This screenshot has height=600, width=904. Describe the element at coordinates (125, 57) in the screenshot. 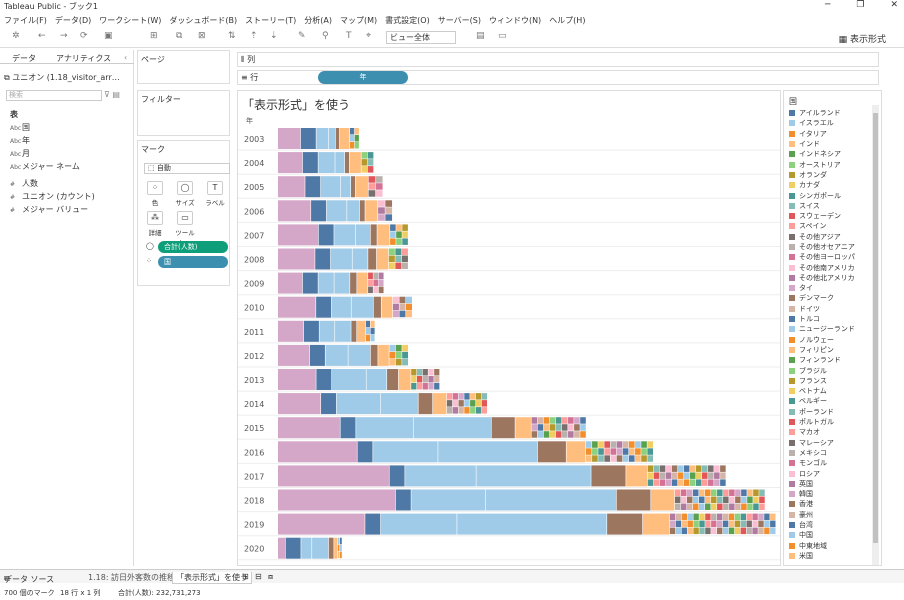

I see `collapse-icon: ‹` at that location.